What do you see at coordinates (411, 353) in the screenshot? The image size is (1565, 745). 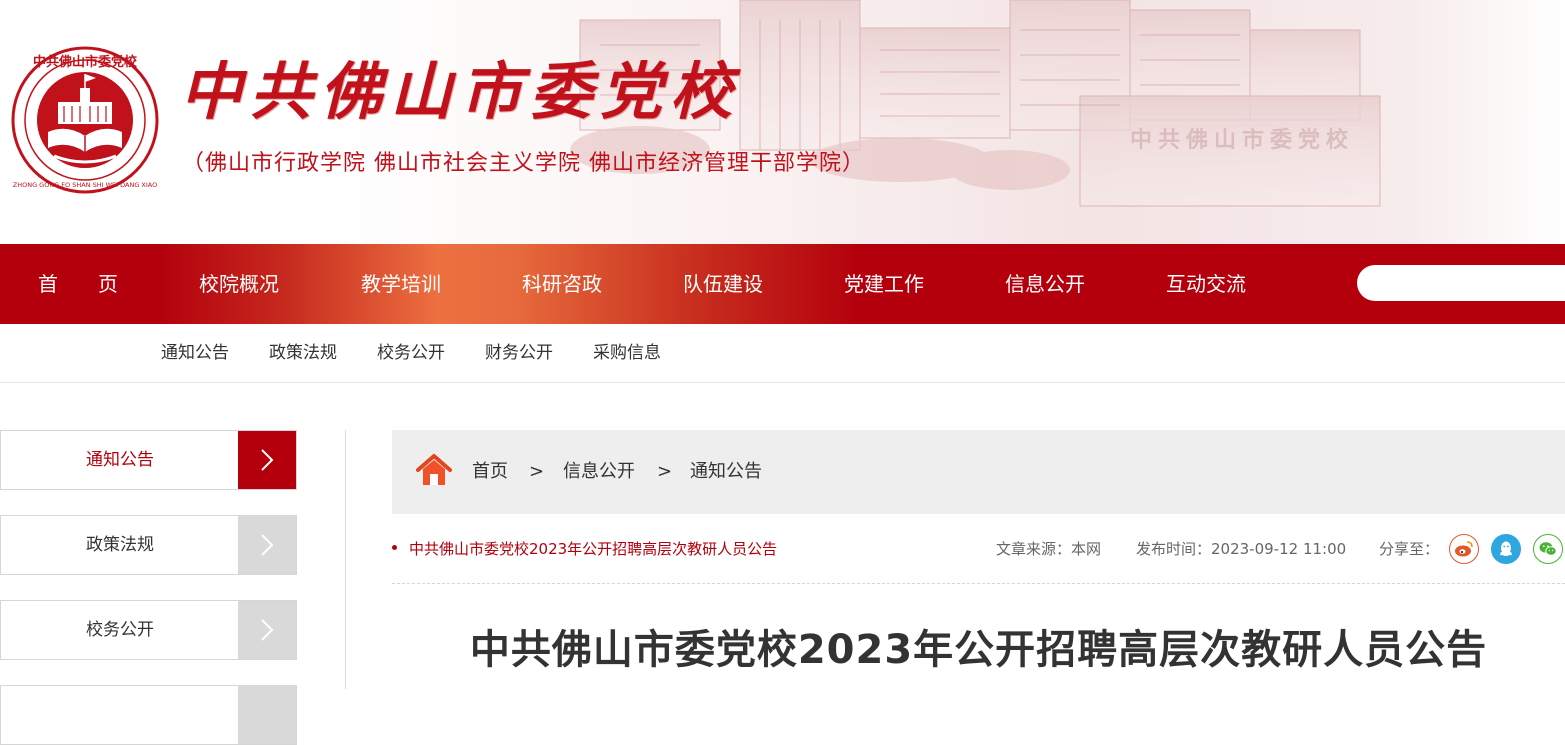 I see `subnav-item-school-affairs: 校务公开` at bounding box center [411, 353].